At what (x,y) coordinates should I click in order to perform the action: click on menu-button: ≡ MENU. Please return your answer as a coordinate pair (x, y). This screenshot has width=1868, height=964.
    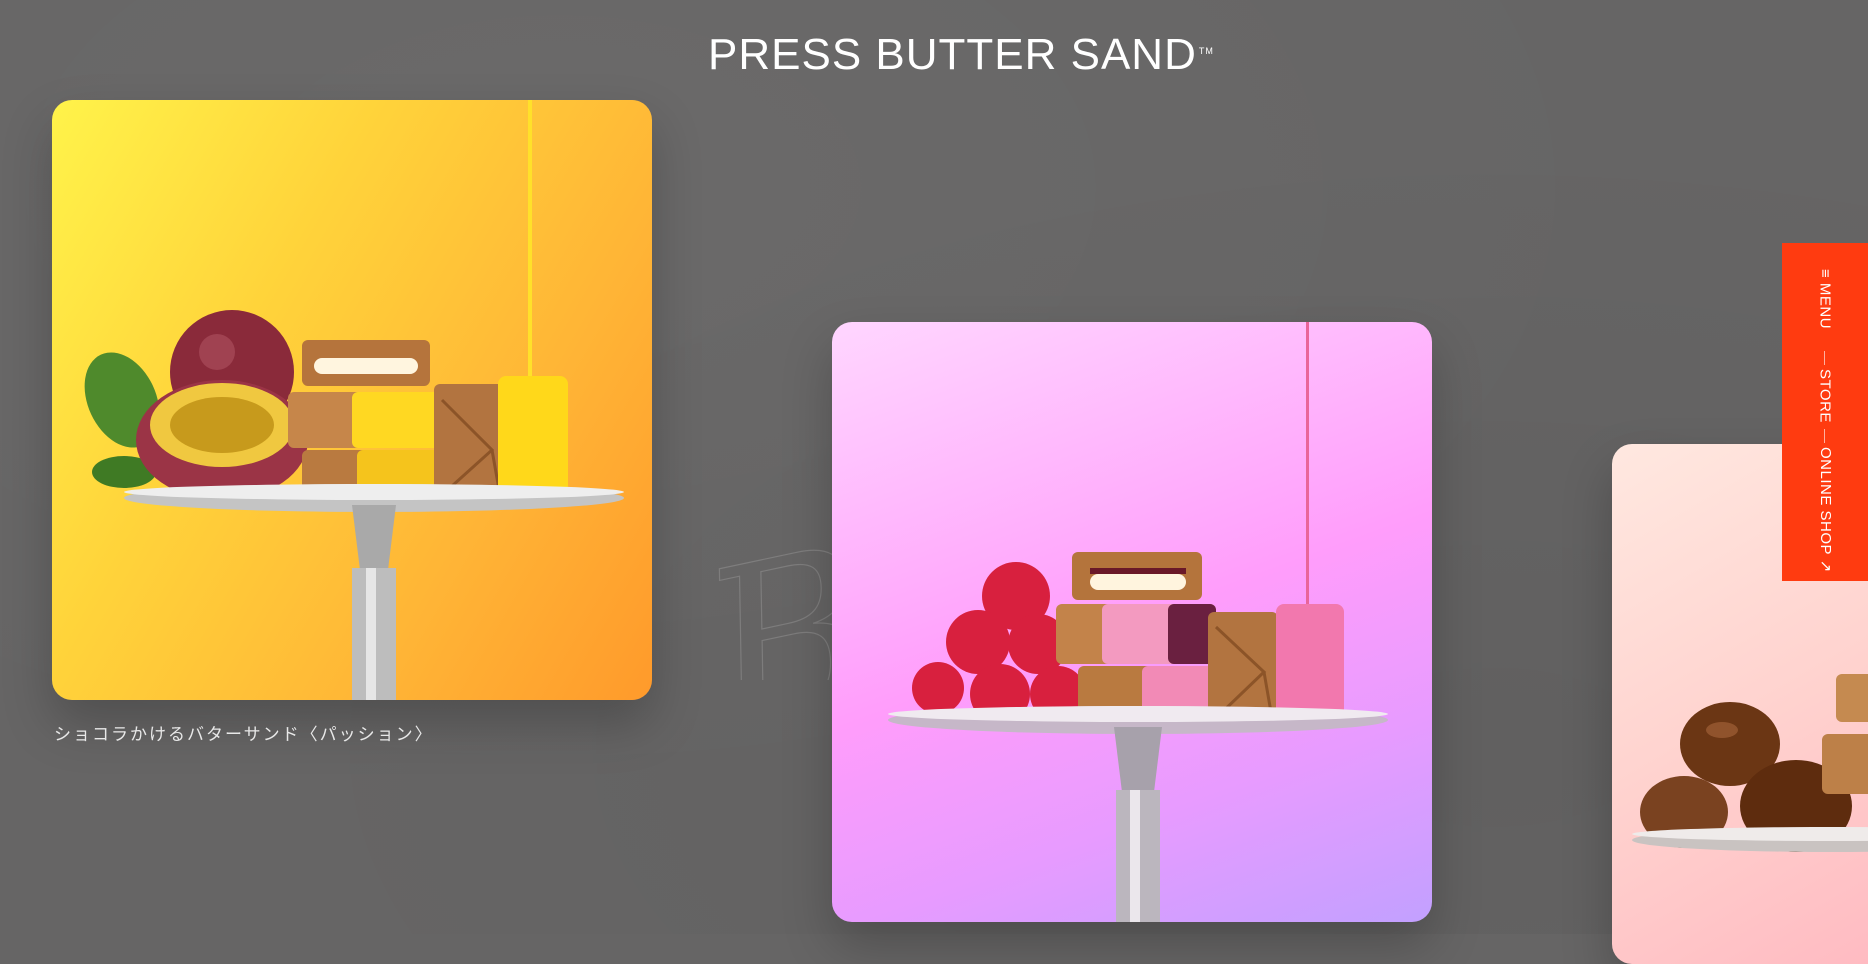
    Looking at the image, I should click on (1825, 299).